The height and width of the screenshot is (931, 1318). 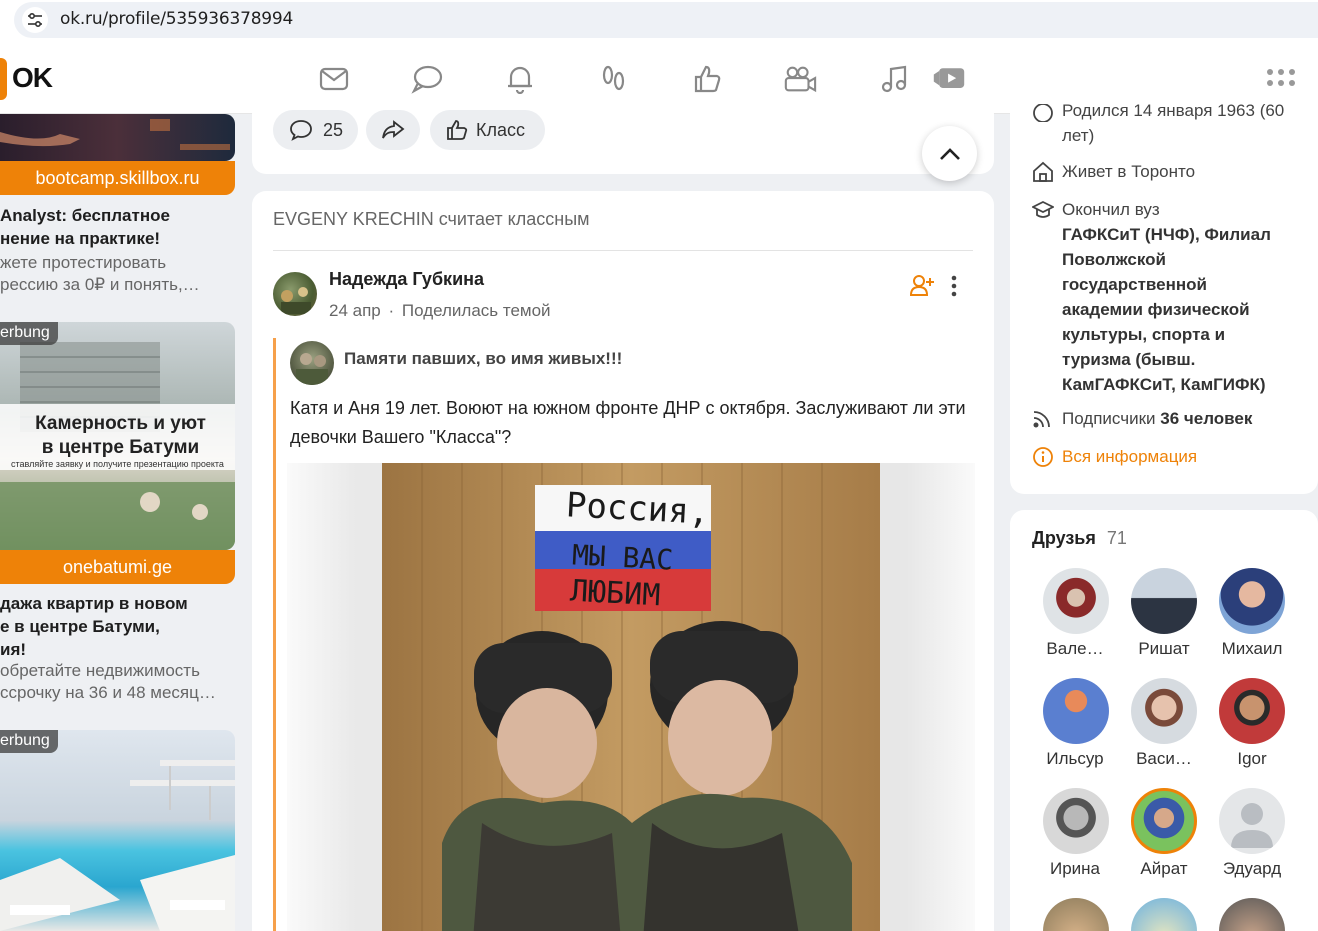 What do you see at coordinates (457, 130) in the screenshot?
I see `thumbs-up-icon` at bounding box center [457, 130].